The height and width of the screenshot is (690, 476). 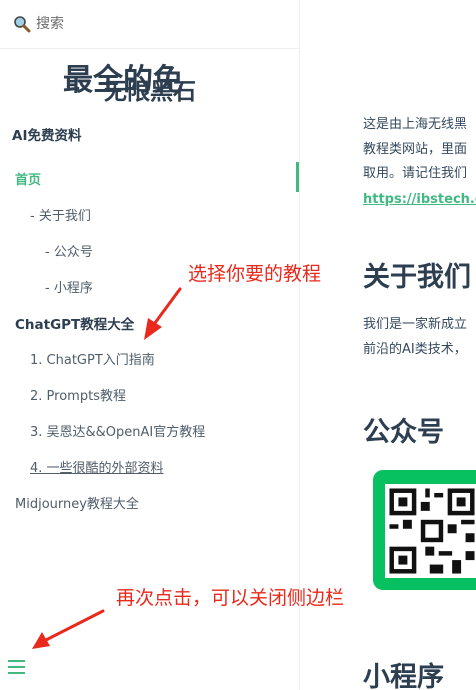 I want to click on sidebar-item-external-resources: 4. 一些很酷的外部资料, so click(x=97, y=466).